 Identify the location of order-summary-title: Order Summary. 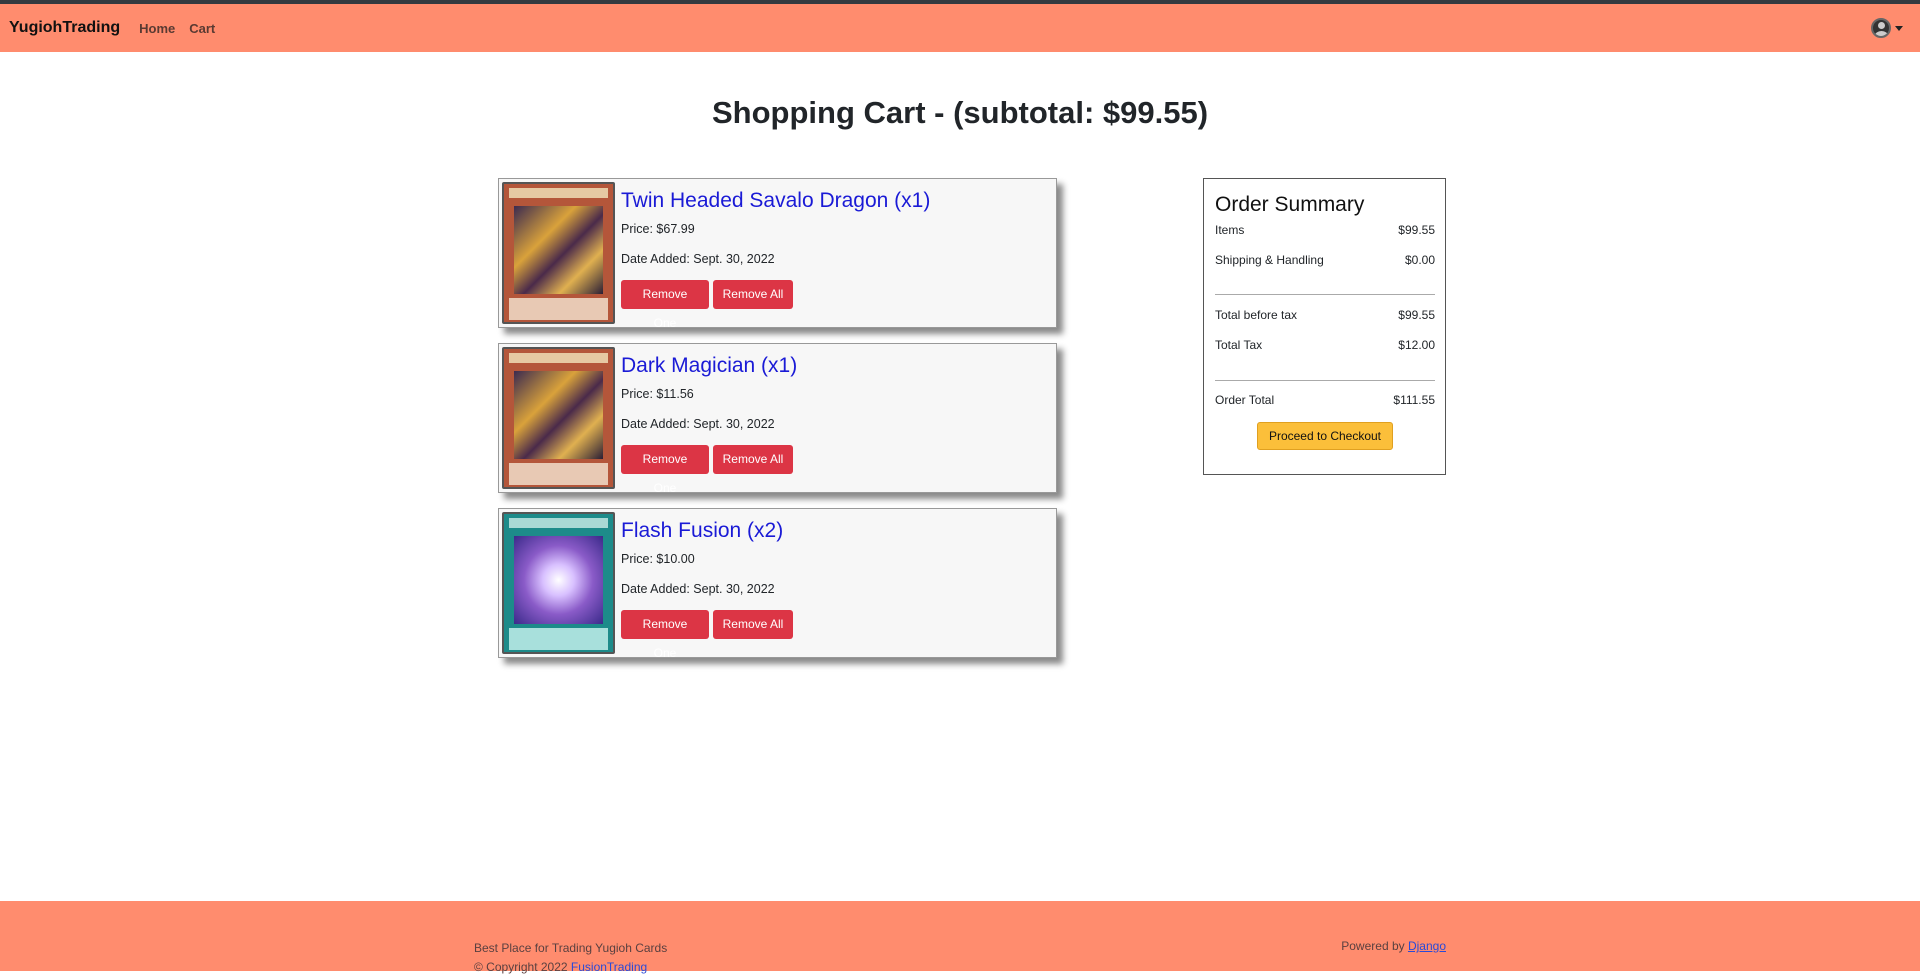
(1290, 204).